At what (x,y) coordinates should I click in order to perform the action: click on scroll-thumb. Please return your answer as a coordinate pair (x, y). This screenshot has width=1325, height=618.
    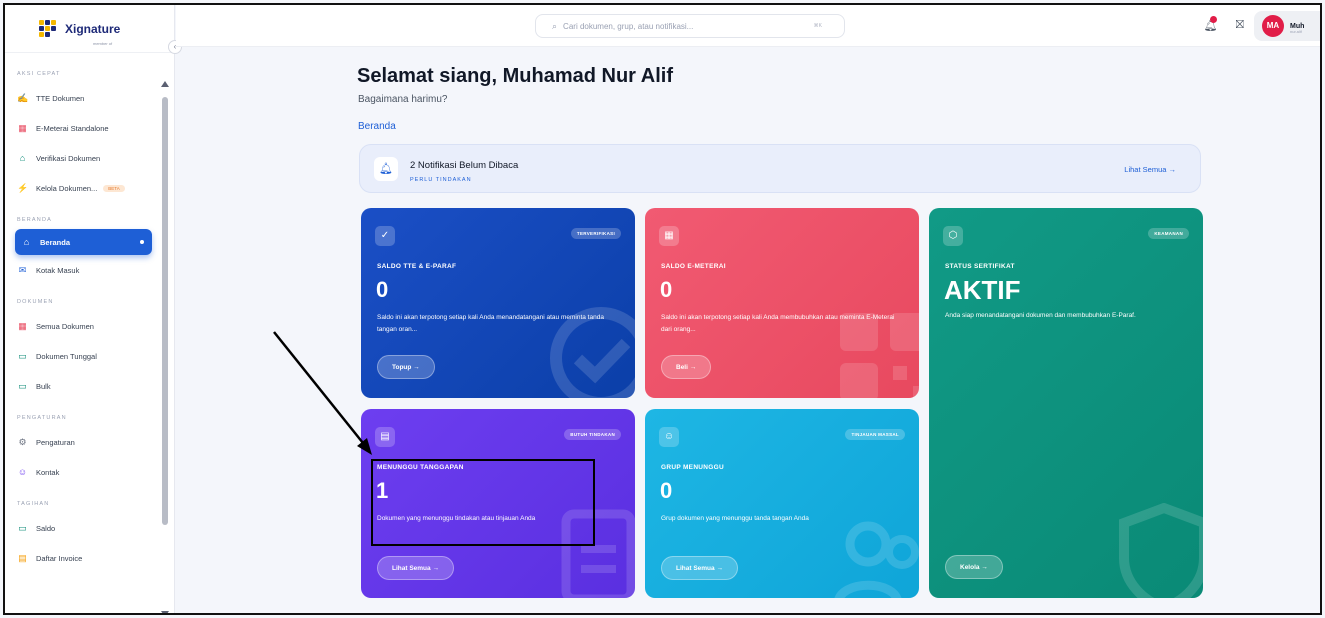
    Looking at the image, I should click on (165, 311).